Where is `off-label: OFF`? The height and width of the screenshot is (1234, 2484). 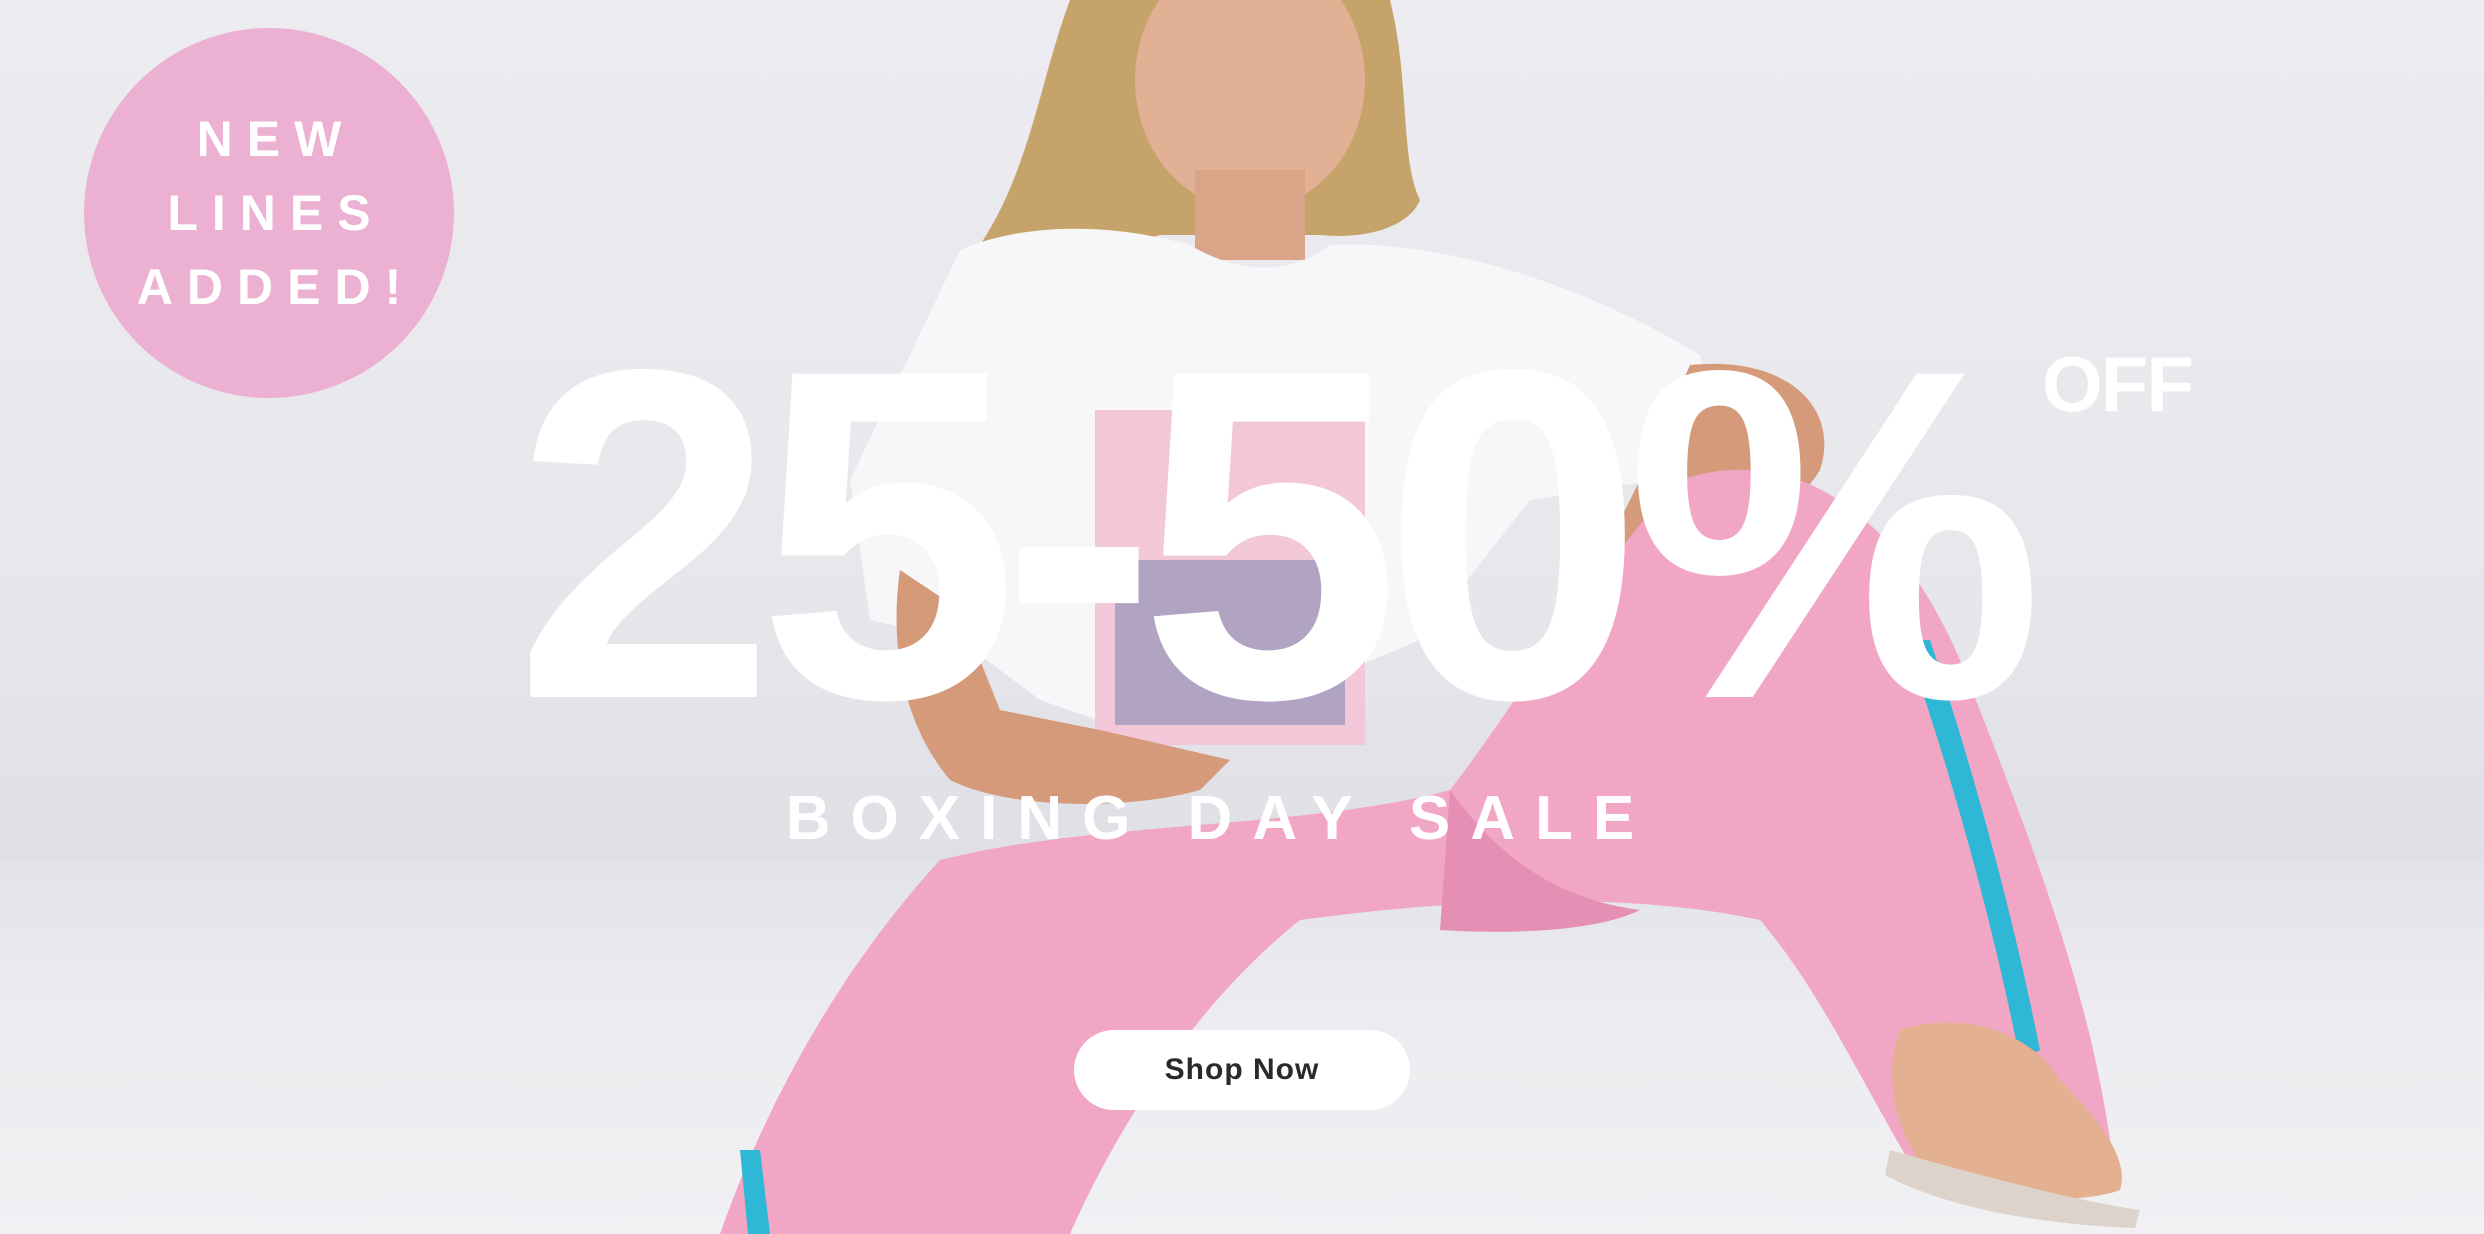 off-label: OFF is located at coordinates (2118, 384).